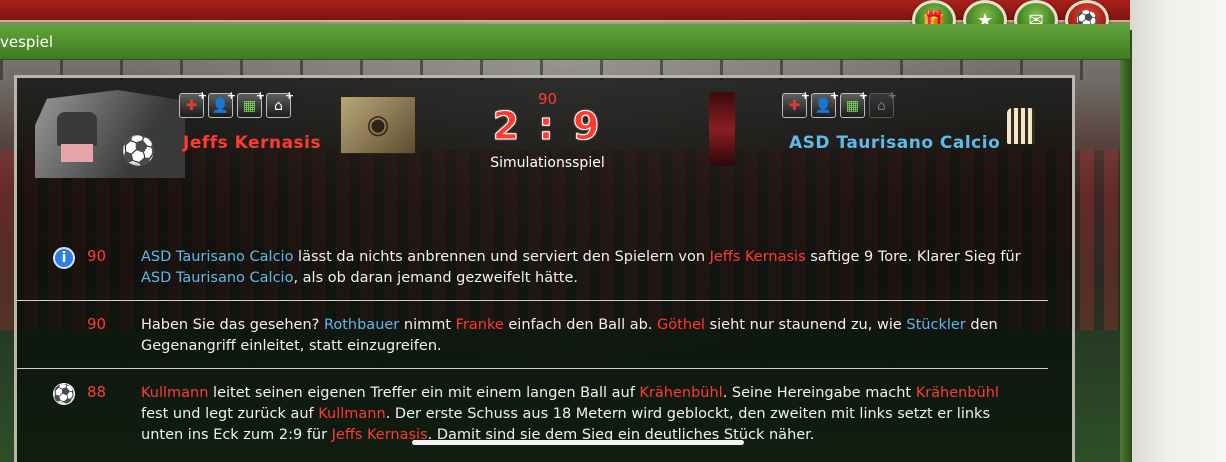 This screenshot has width=1226, height=462. What do you see at coordinates (232, 325) in the screenshot?
I see `event-text-part: Haben Sie das gesehen?` at bounding box center [232, 325].